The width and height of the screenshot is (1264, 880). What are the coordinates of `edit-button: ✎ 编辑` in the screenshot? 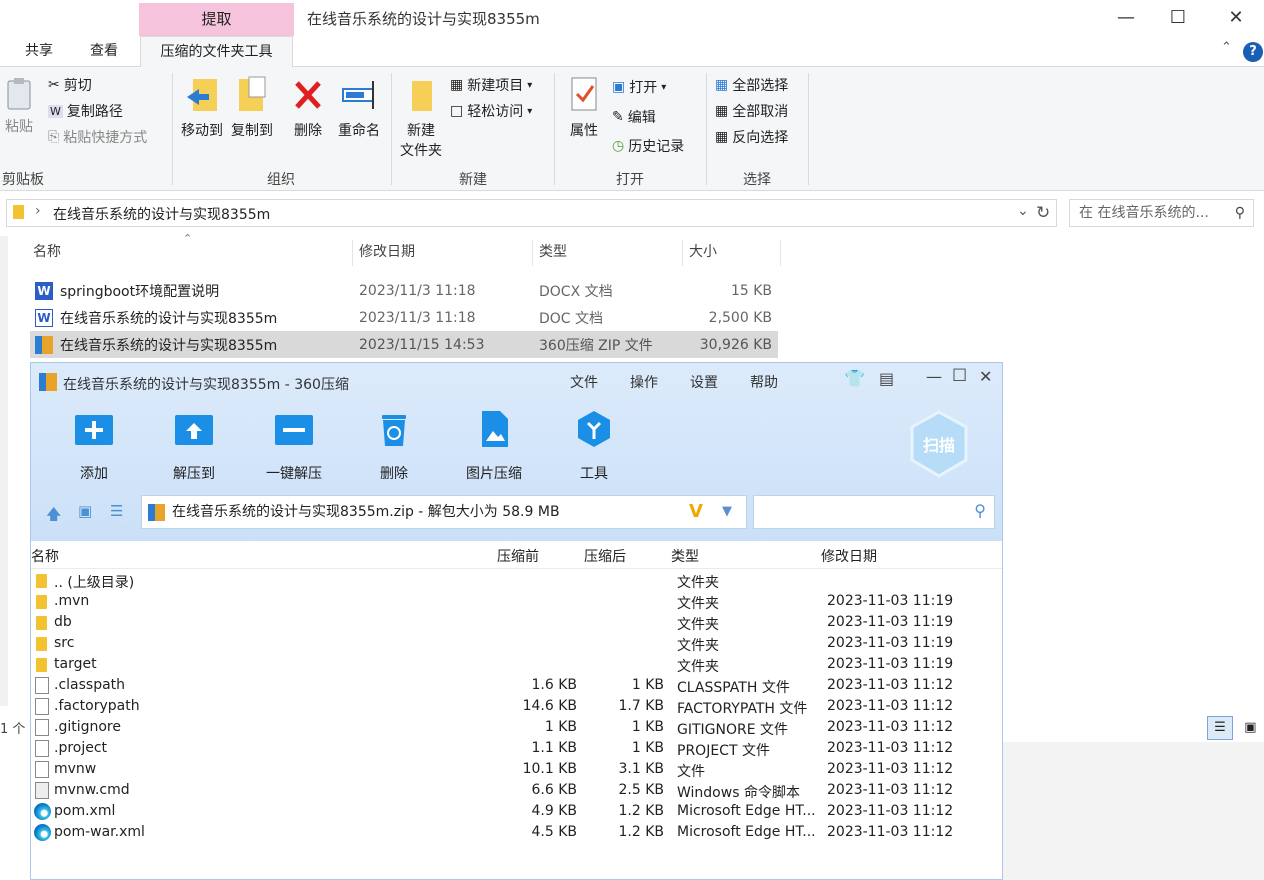 It's located at (634, 117).